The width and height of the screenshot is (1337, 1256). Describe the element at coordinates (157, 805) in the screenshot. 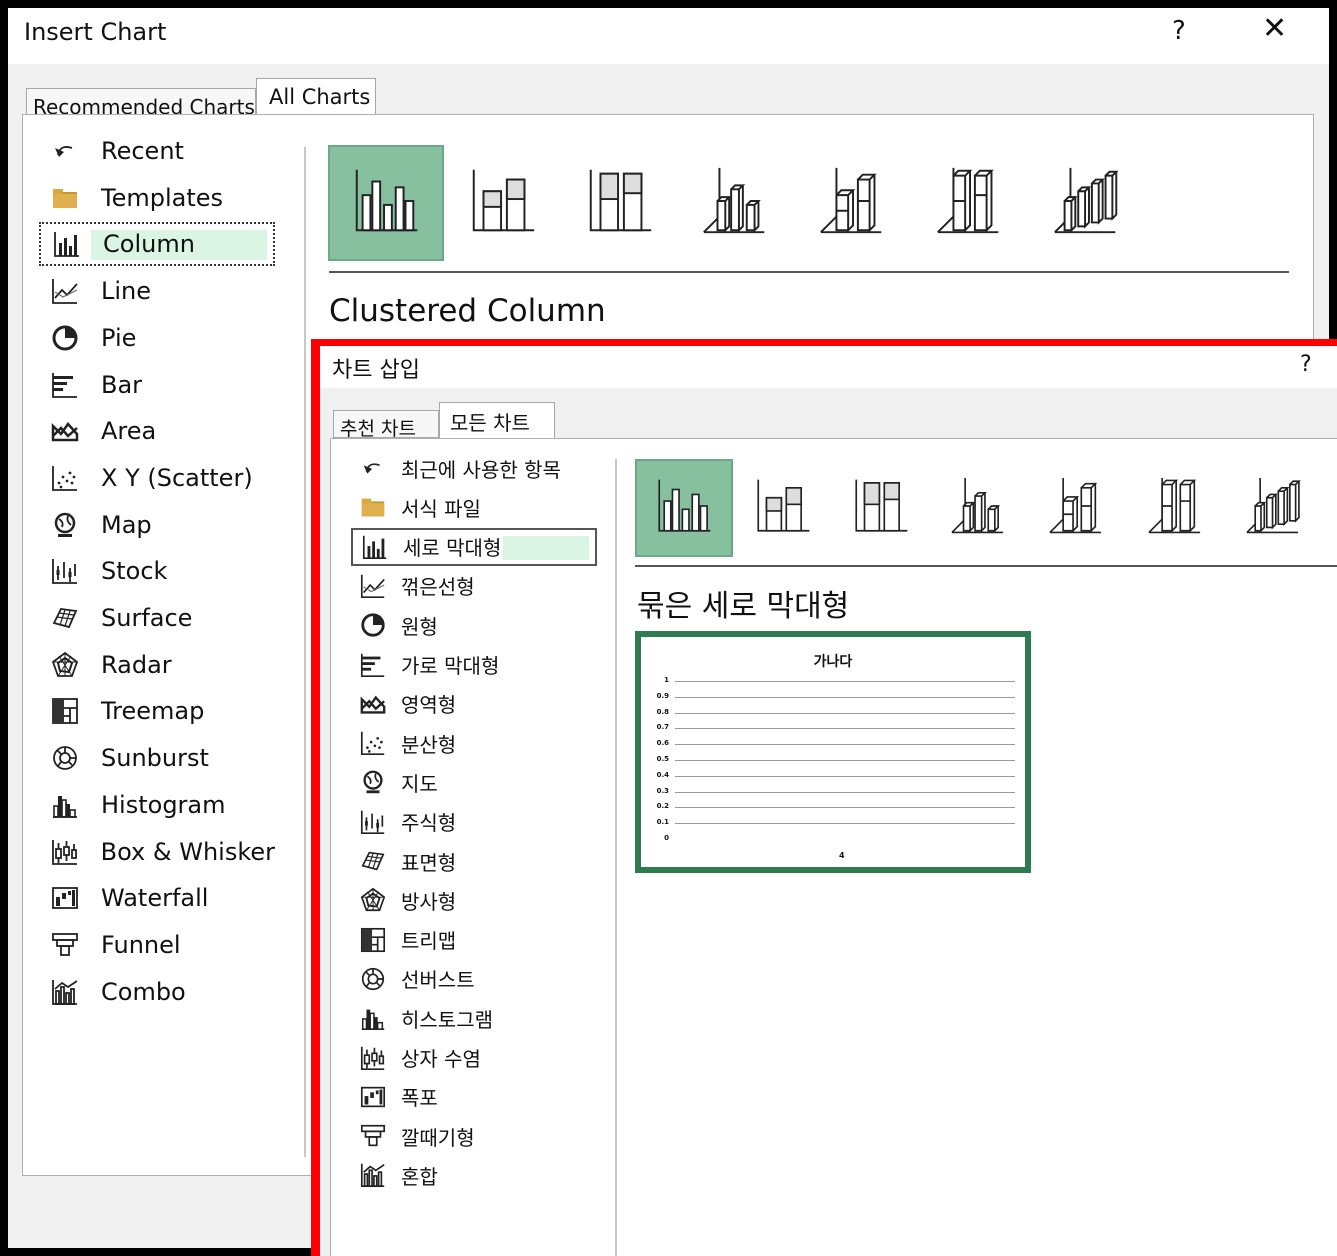

I see `chart-category-histogram-chart: Histogram` at that location.